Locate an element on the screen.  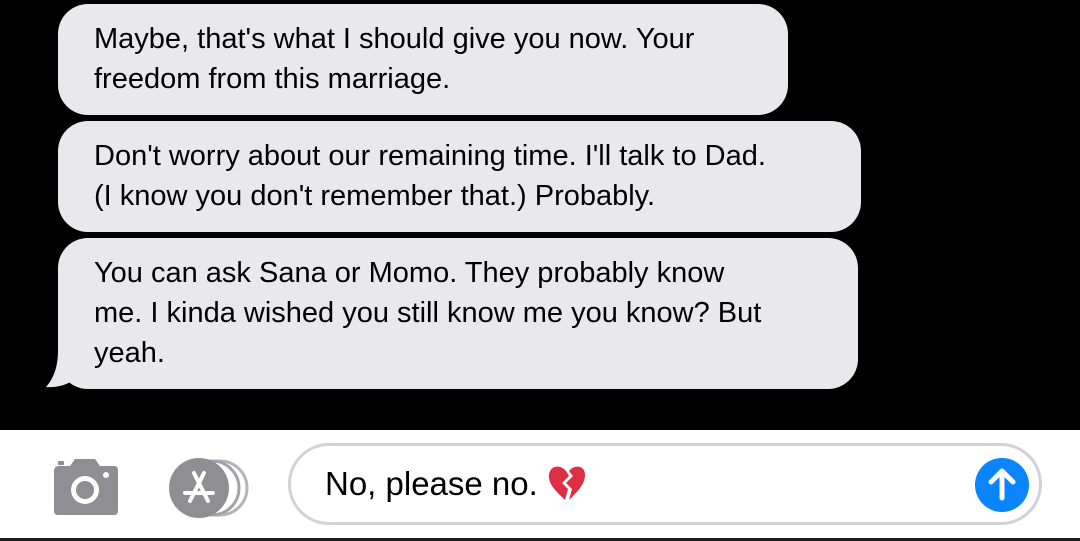
arrow-up-icon is located at coordinates (1002, 484).